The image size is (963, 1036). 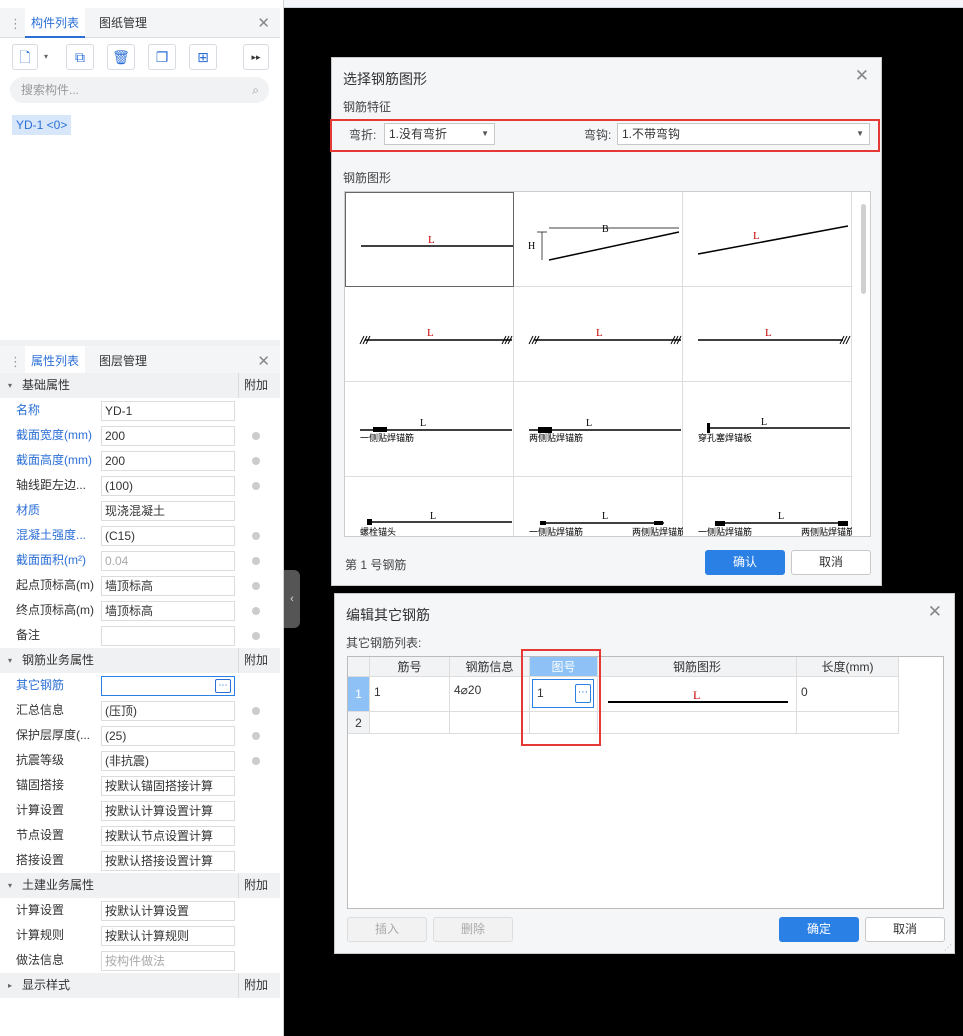 I want to click on cell-length: 0, so click(x=848, y=694).